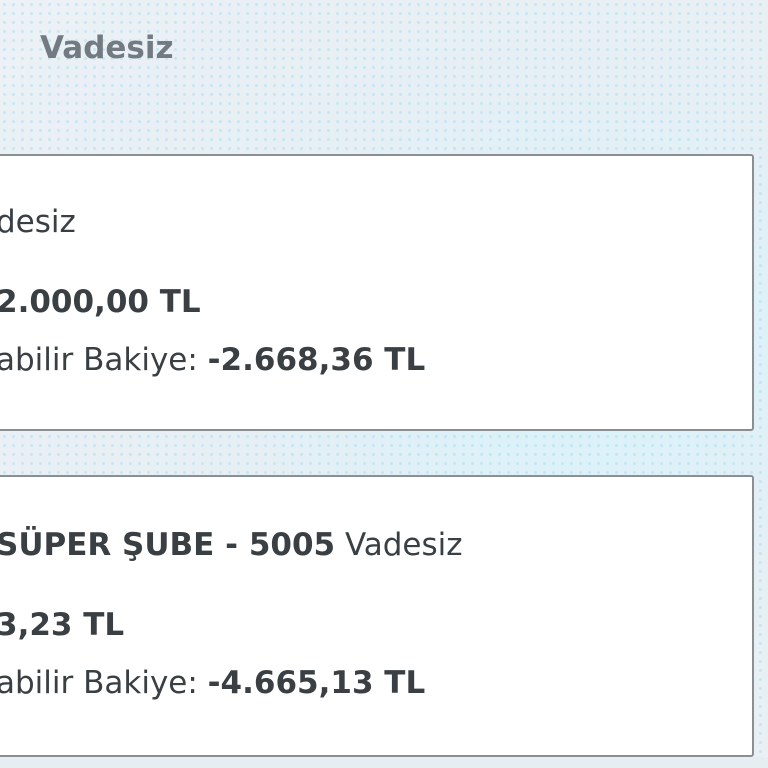  I want to click on available-balance-value: -2.668,36 TL, so click(316, 360).